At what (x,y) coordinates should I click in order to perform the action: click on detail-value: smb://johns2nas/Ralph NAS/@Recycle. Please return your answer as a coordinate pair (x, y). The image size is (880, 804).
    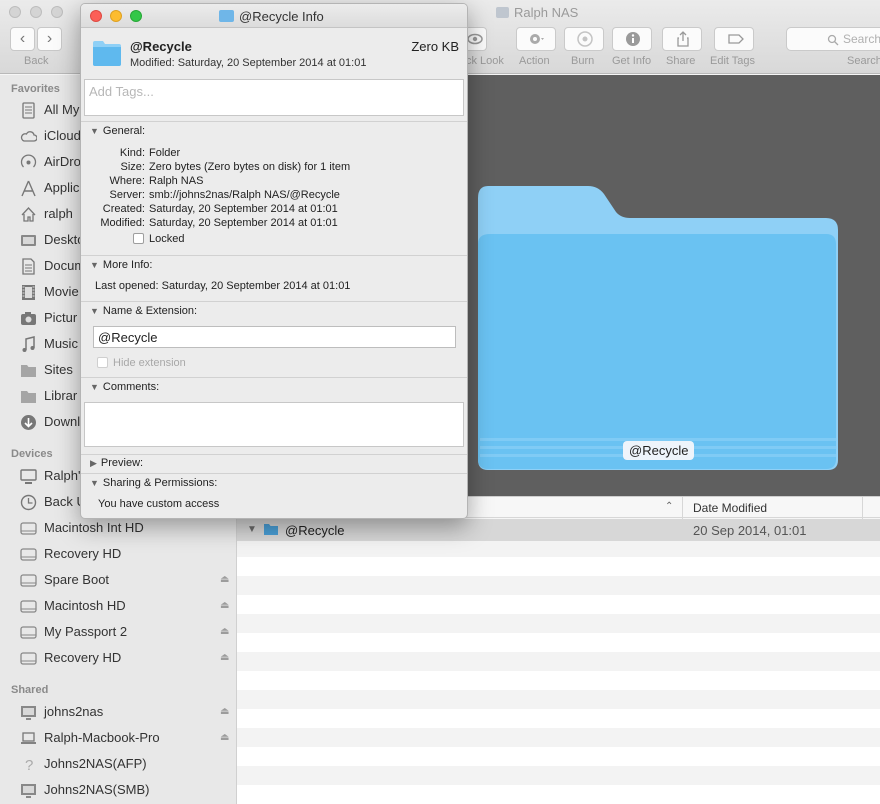
    Looking at the image, I should click on (244, 195).